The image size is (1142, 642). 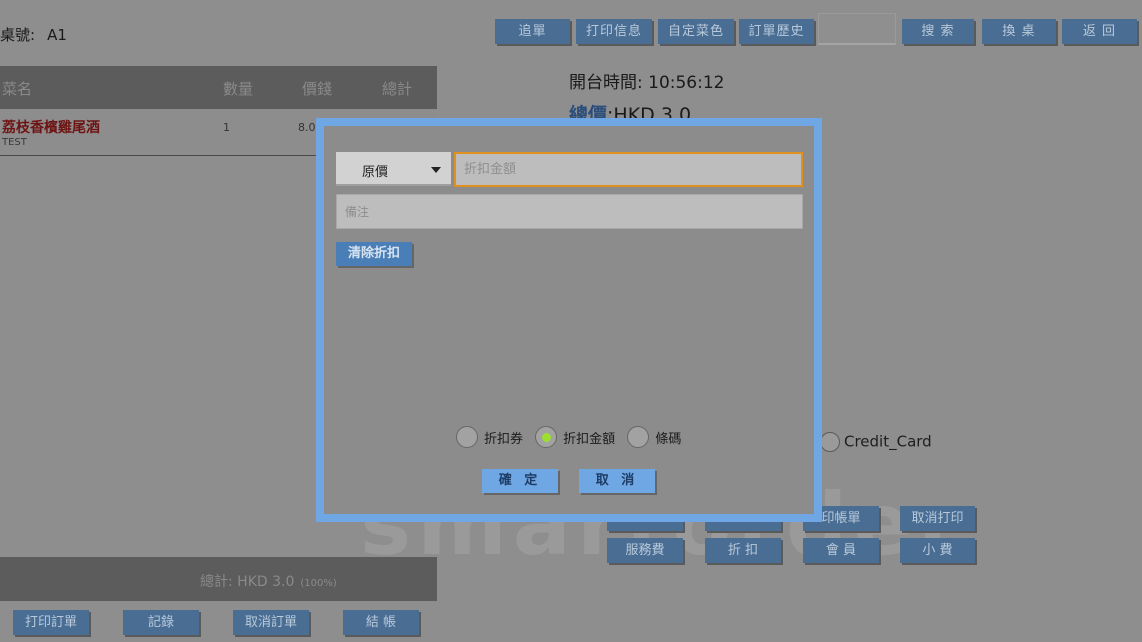 I want to click on column-quantity: 數量, so click(x=238, y=89).